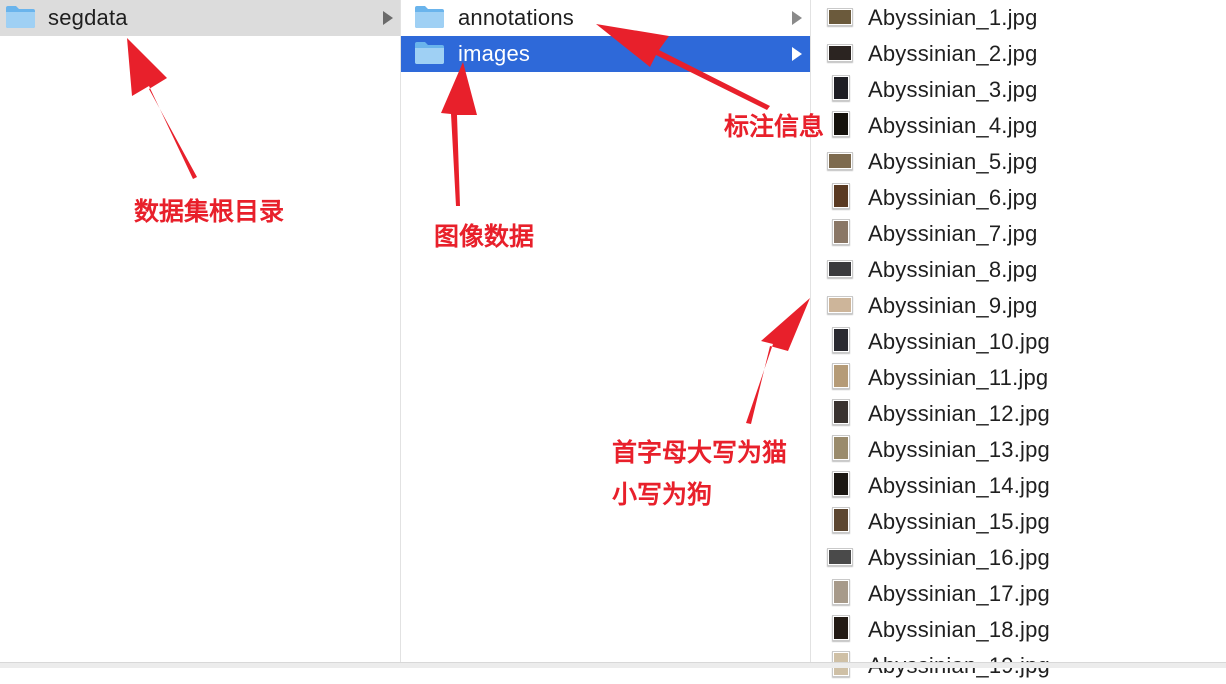  What do you see at coordinates (774, 126) in the screenshot?
I see `annotation-label-info: 标注信息` at bounding box center [774, 126].